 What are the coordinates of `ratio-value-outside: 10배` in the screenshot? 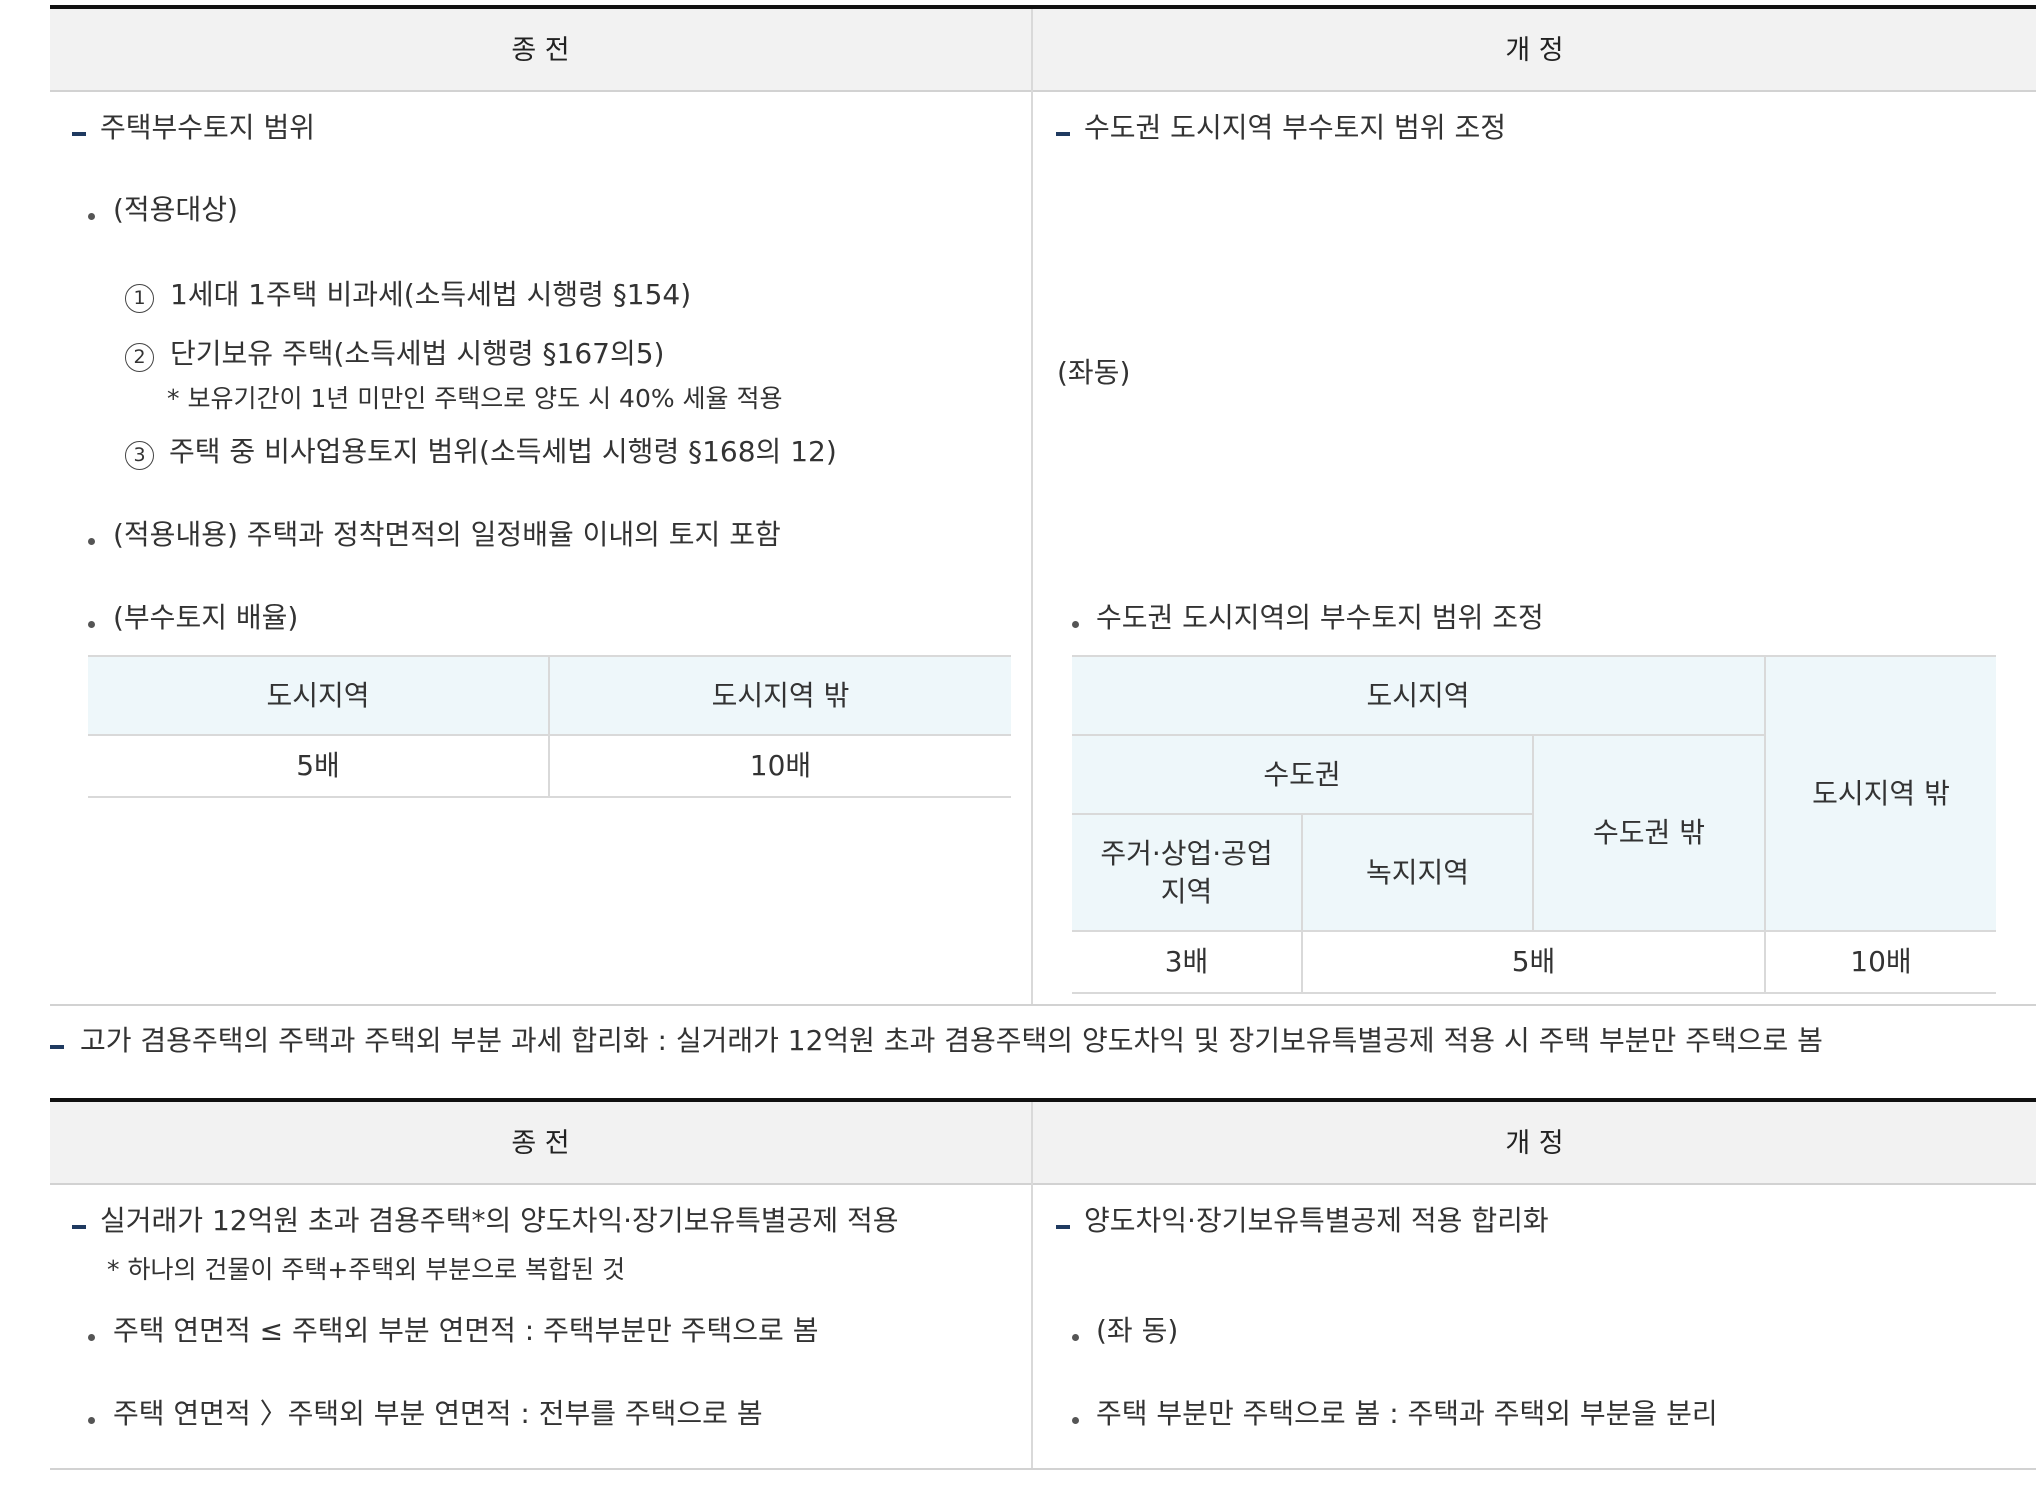 It's located at (780, 765).